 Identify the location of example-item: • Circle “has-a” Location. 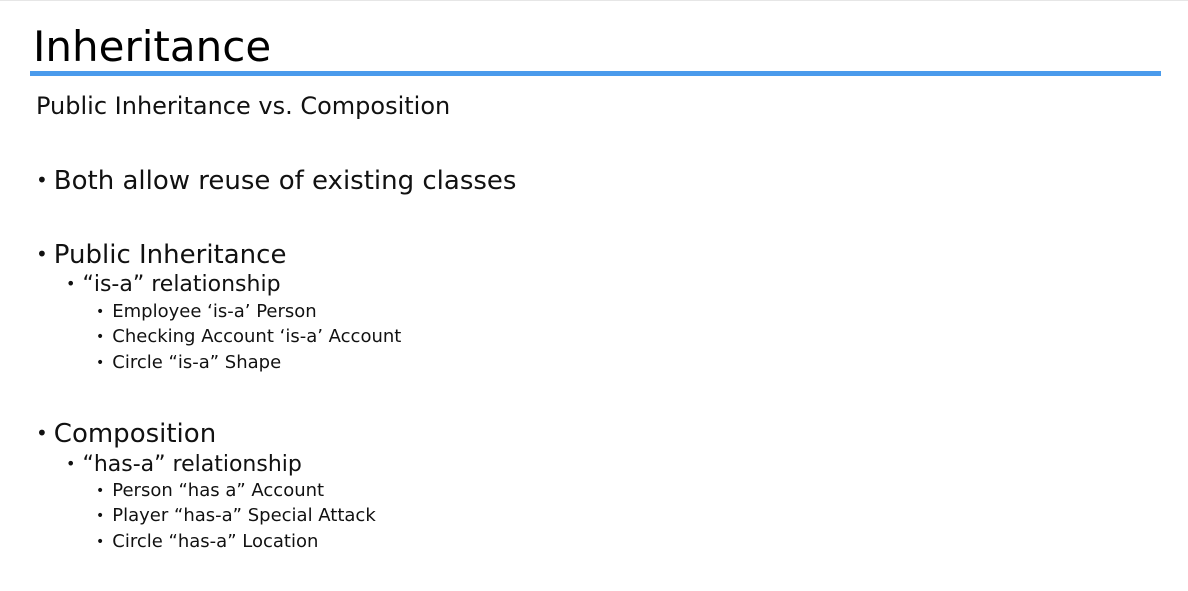
(207, 542).